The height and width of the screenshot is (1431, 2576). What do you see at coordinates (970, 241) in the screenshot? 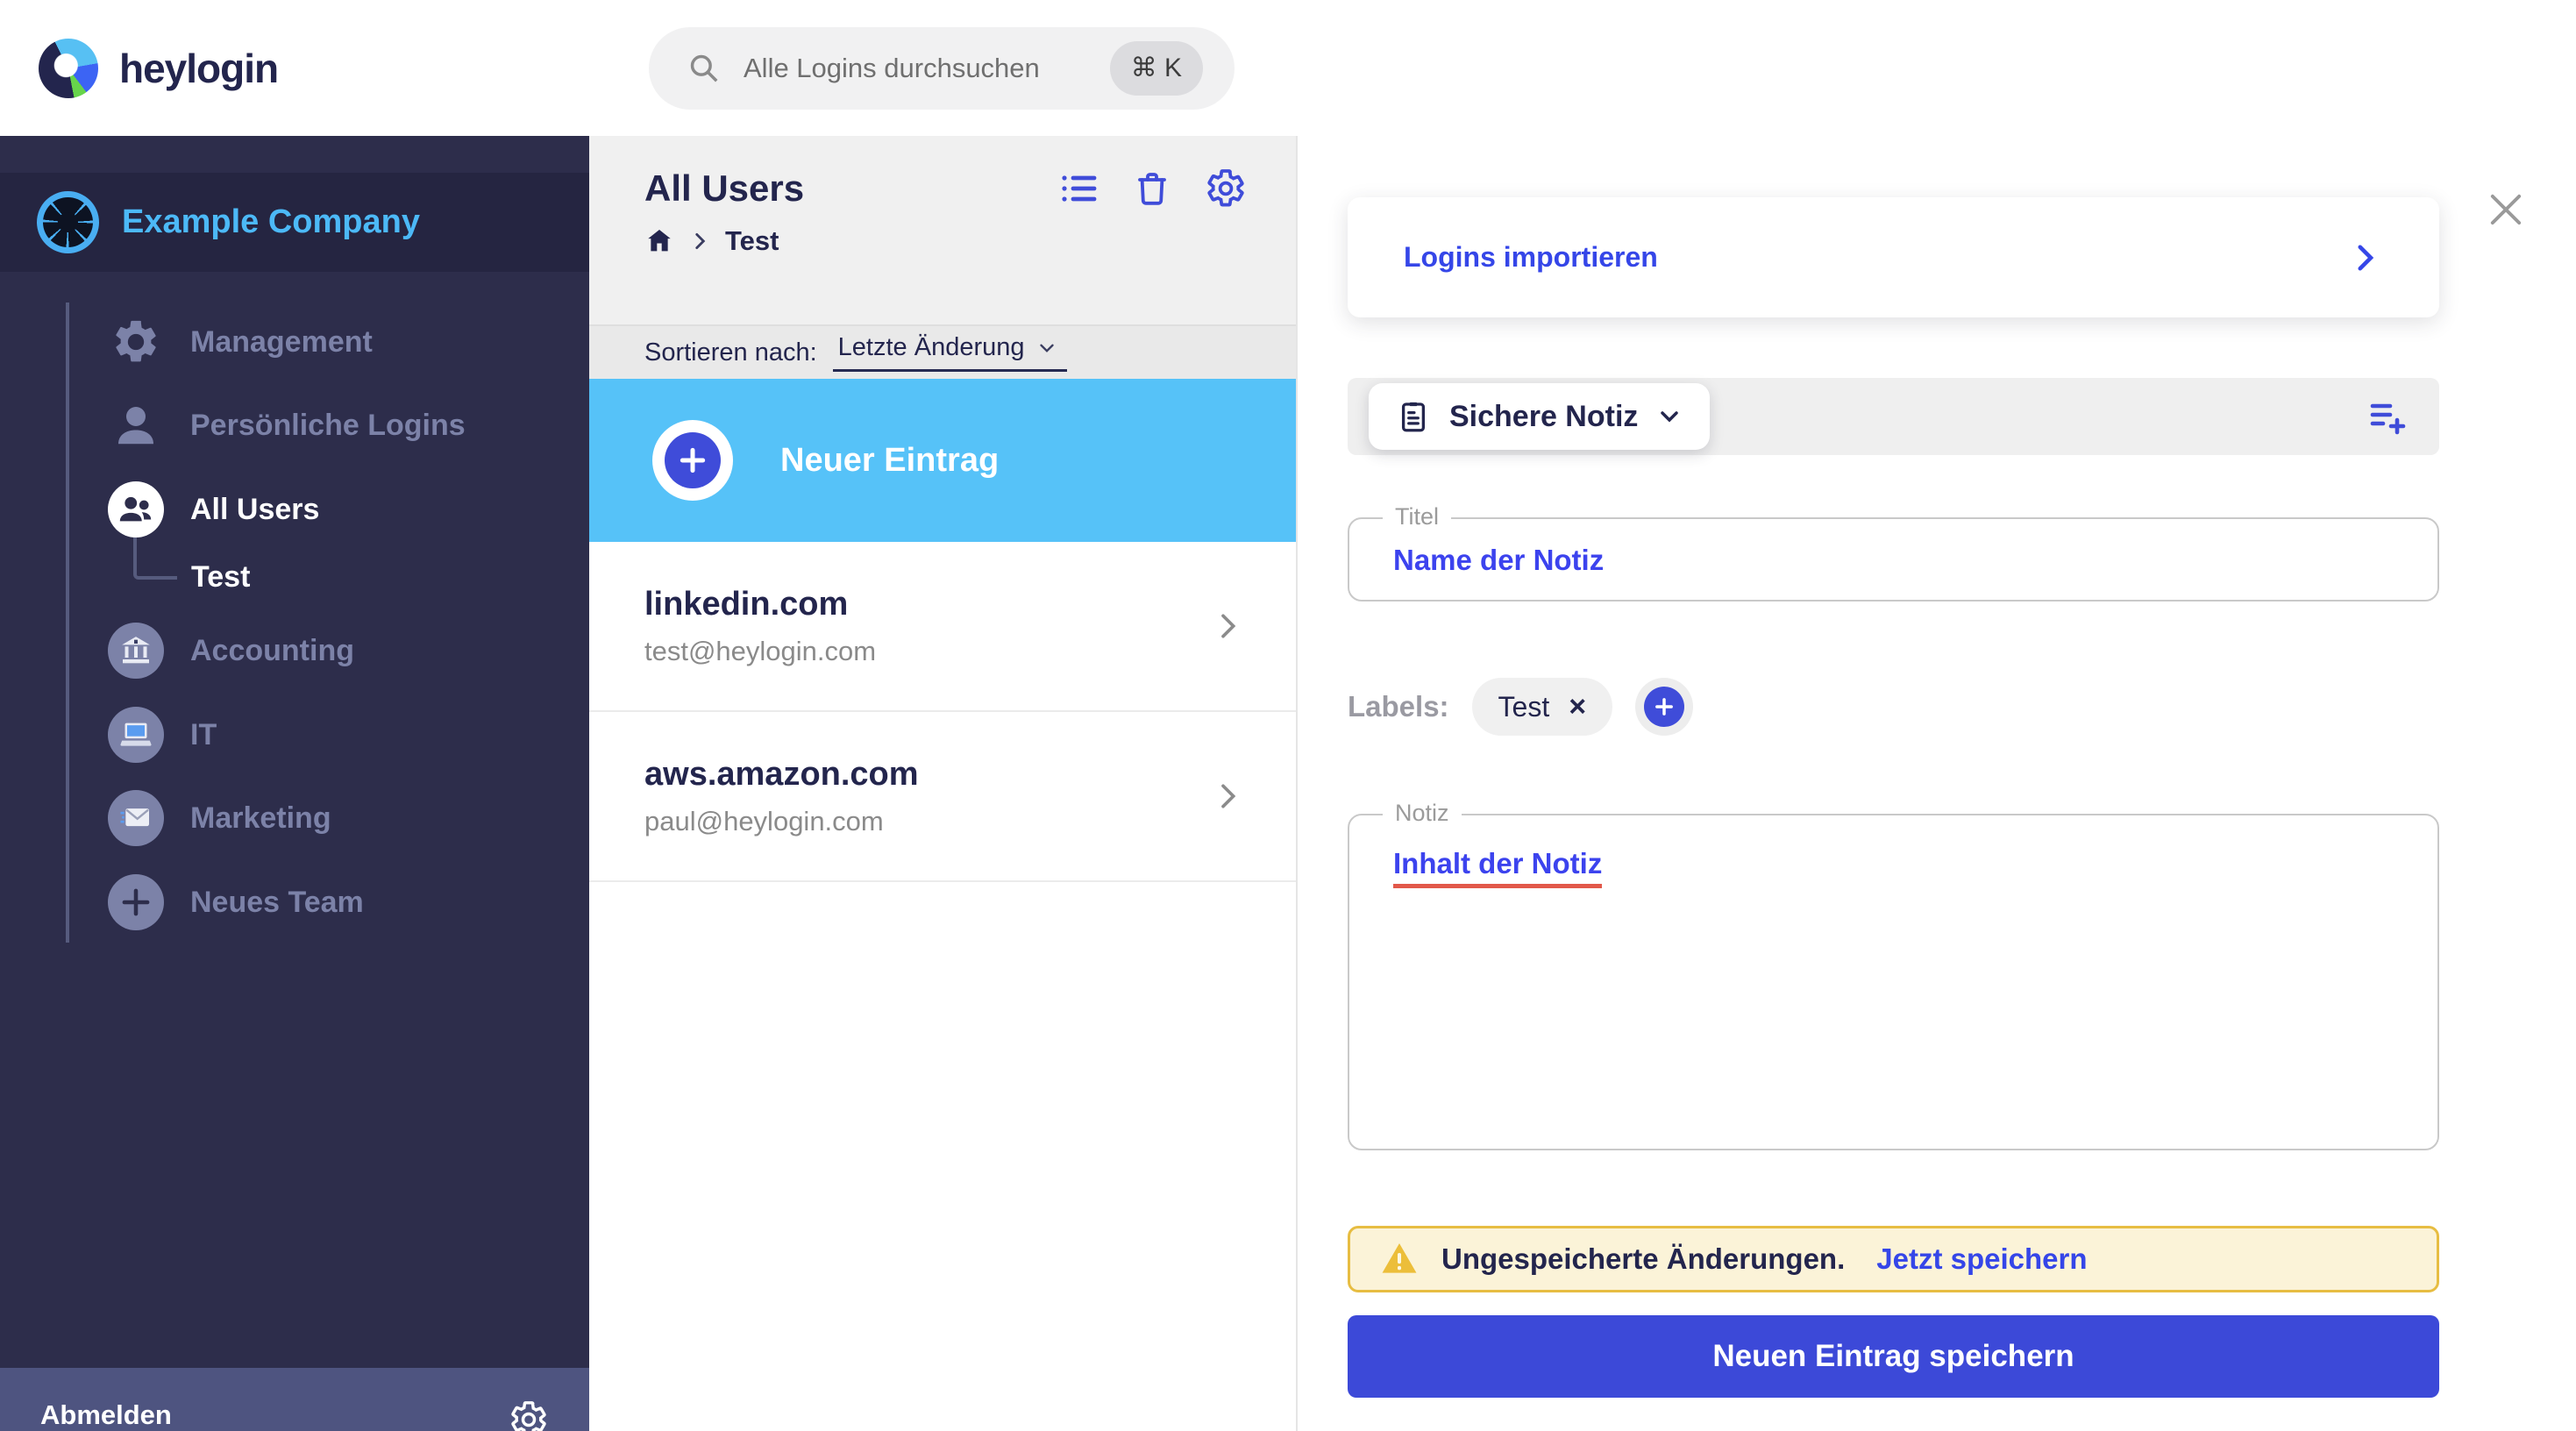
I see `breadcrumb: Test` at bounding box center [970, 241].